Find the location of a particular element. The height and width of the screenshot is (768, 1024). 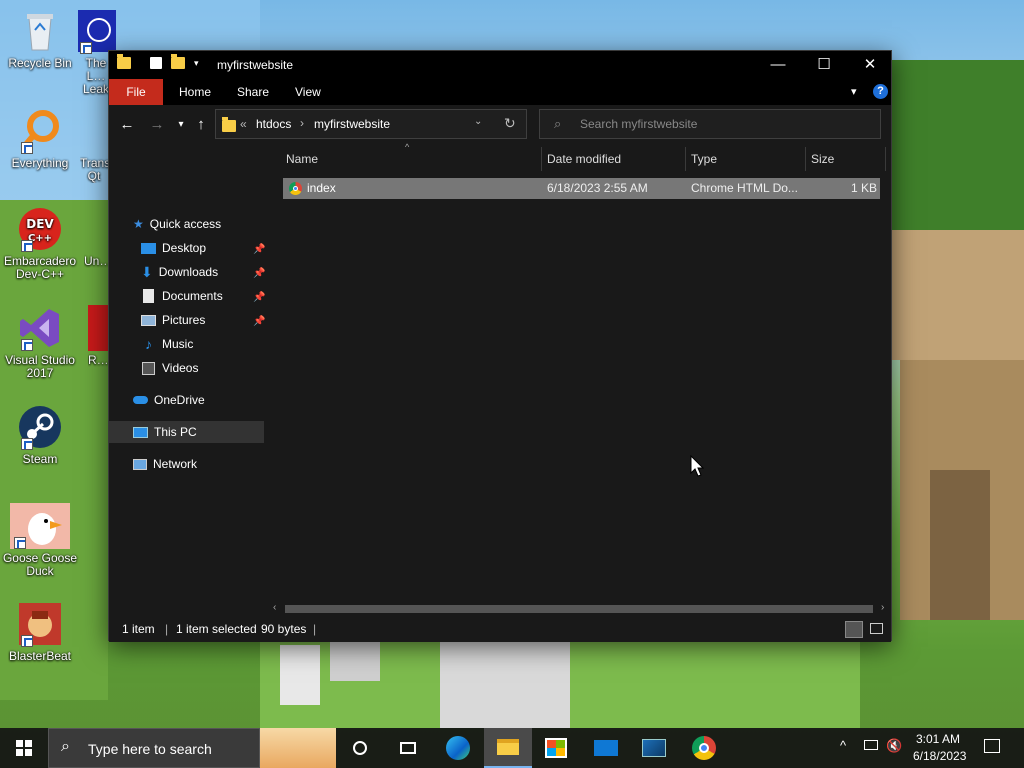

nav-desktop: Desktop is located at coordinates (173, 248).